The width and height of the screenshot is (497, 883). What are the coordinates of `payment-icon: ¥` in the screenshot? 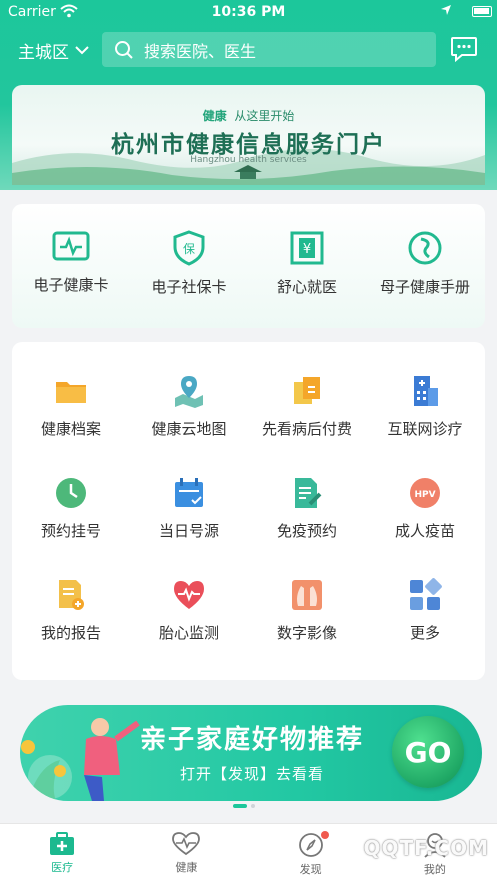 It's located at (307, 248).